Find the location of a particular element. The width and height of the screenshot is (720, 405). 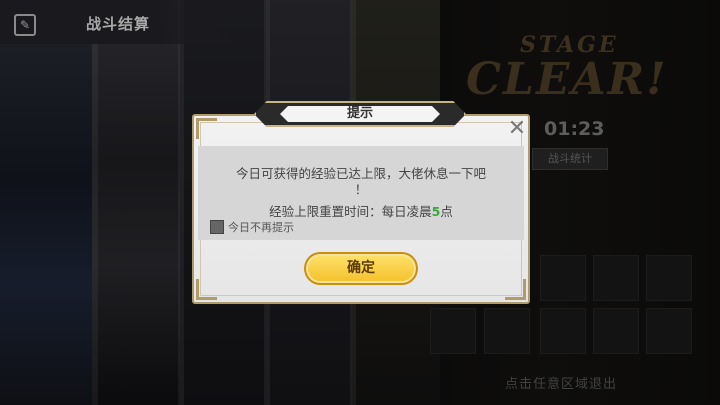

checkbox-label: 今日不再提示 is located at coordinates (261, 227).